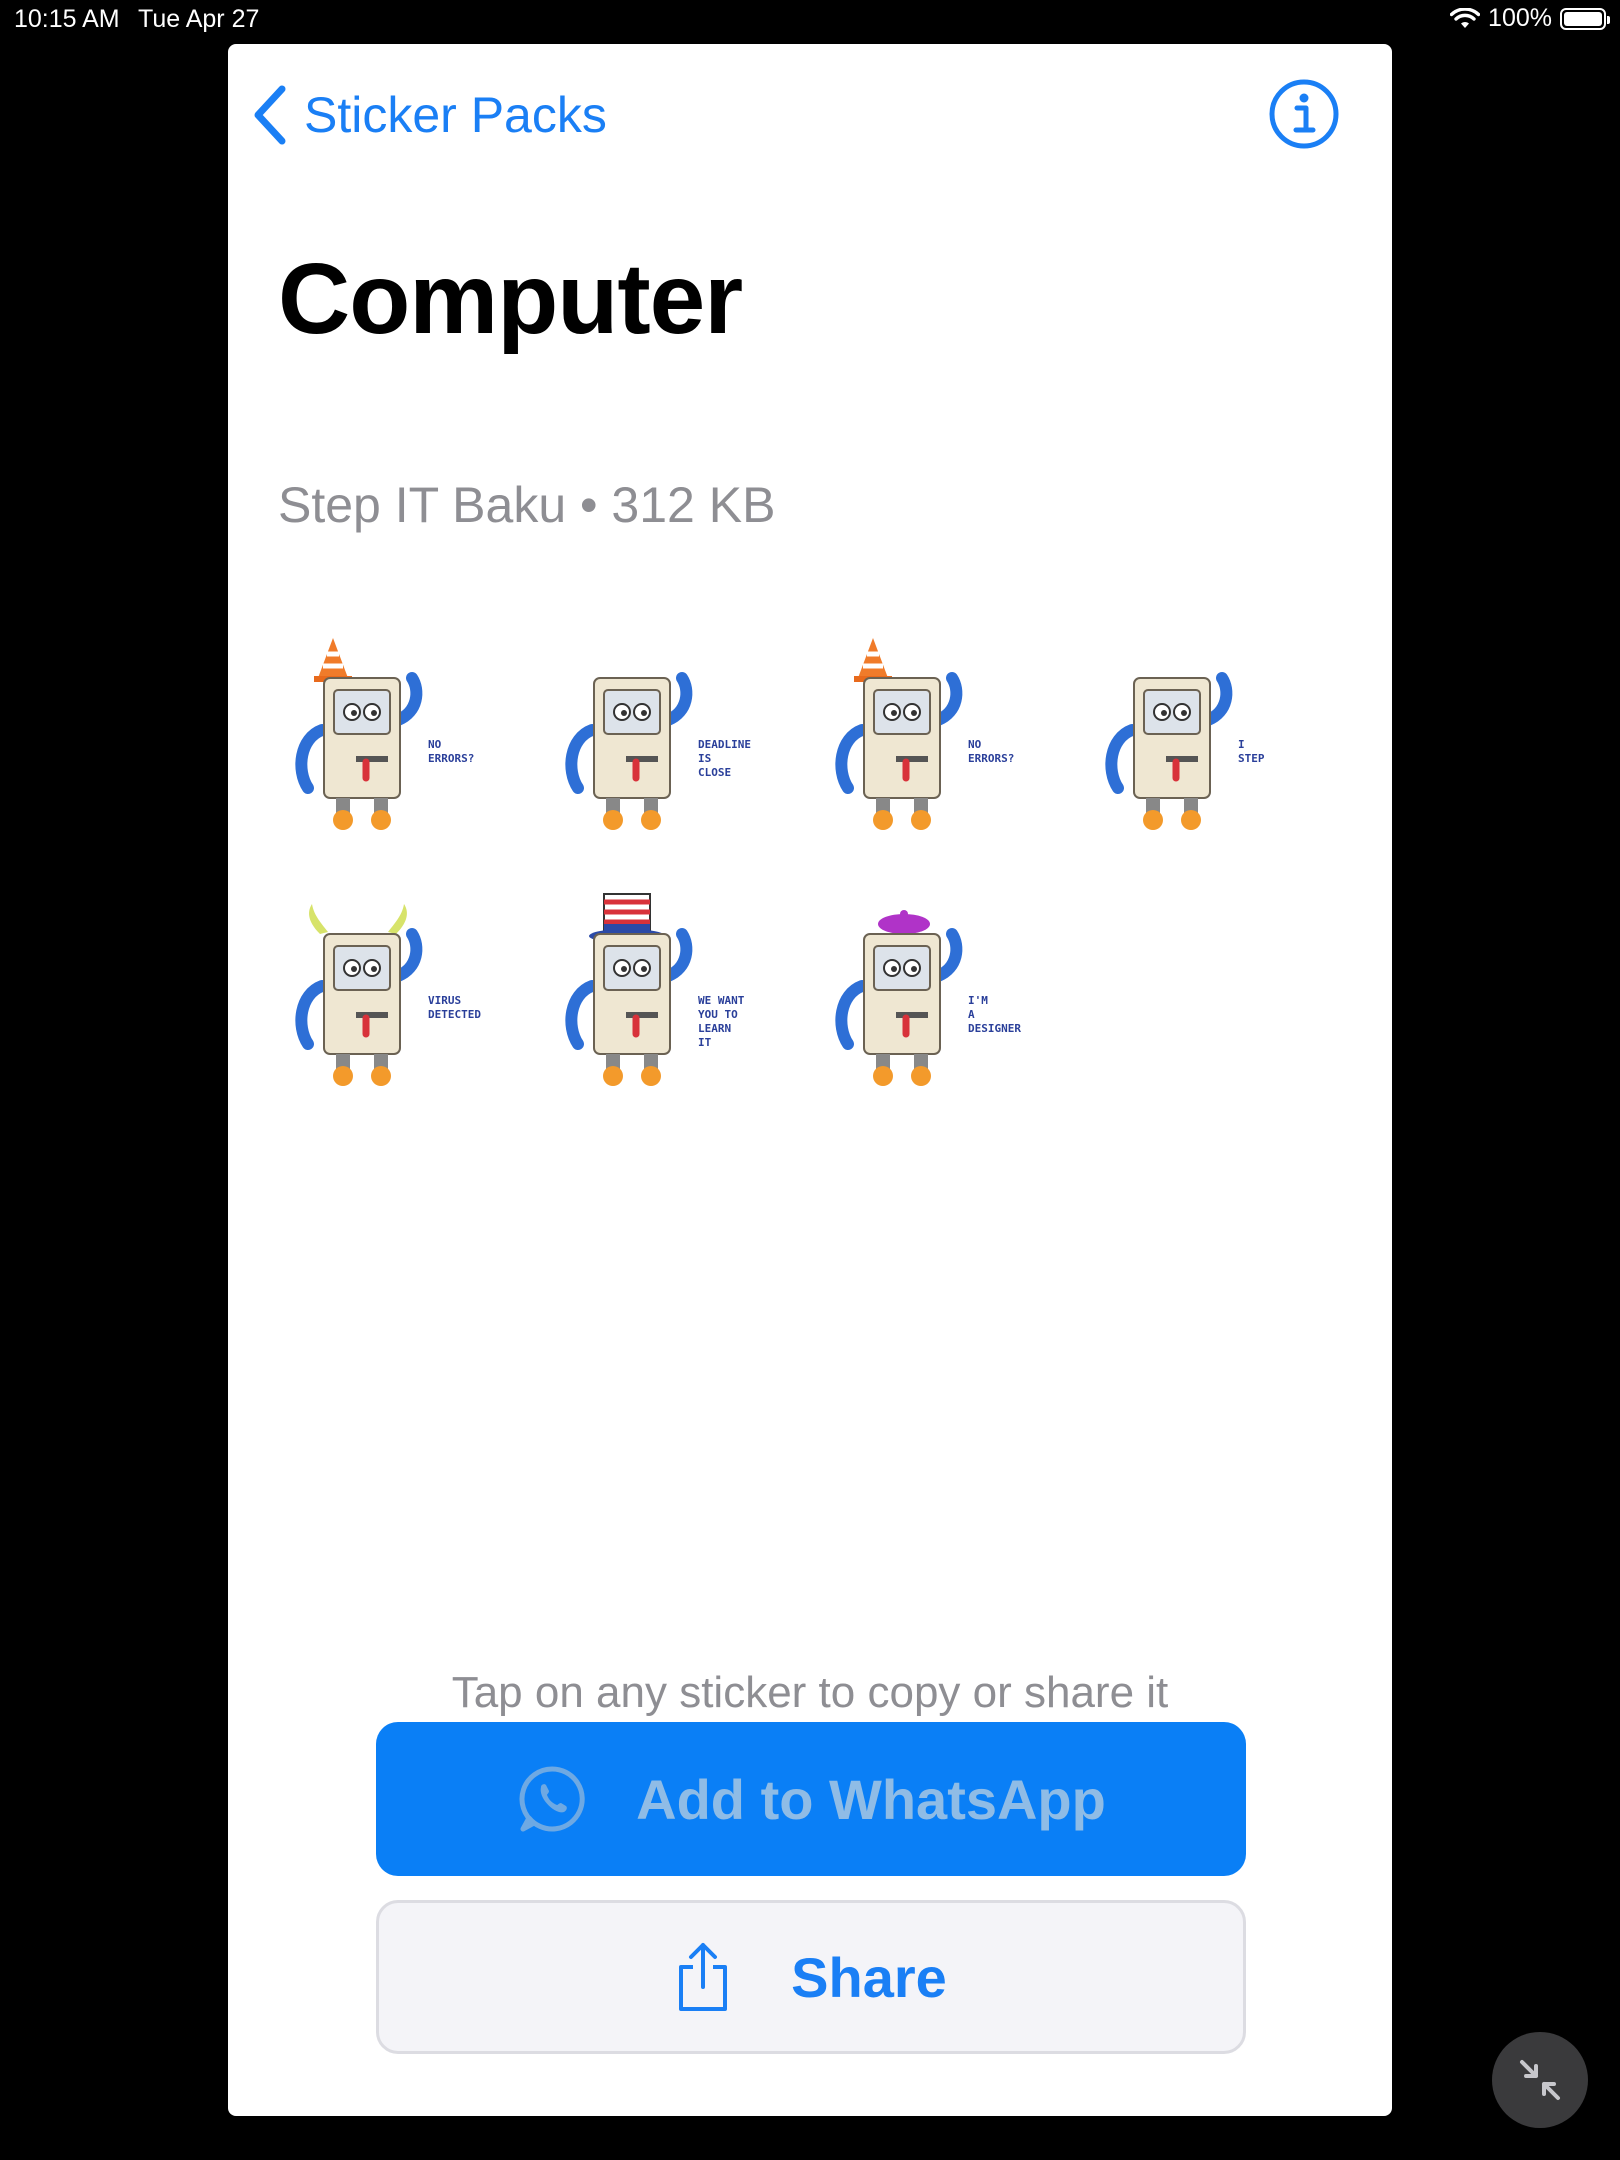 The width and height of the screenshot is (1620, 2160). I want to click on sticker-image: DEADLINEISCLOSE, so click(658, 751).